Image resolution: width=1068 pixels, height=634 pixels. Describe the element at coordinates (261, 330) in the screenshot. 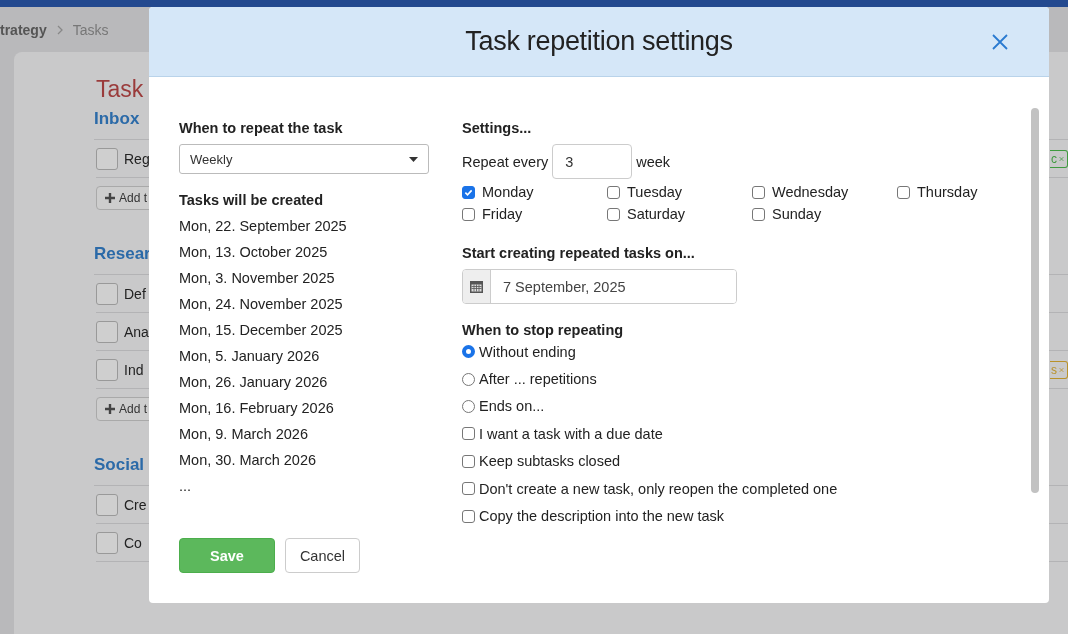

I see `date-item: Mon, 15. December 2025` at that location.